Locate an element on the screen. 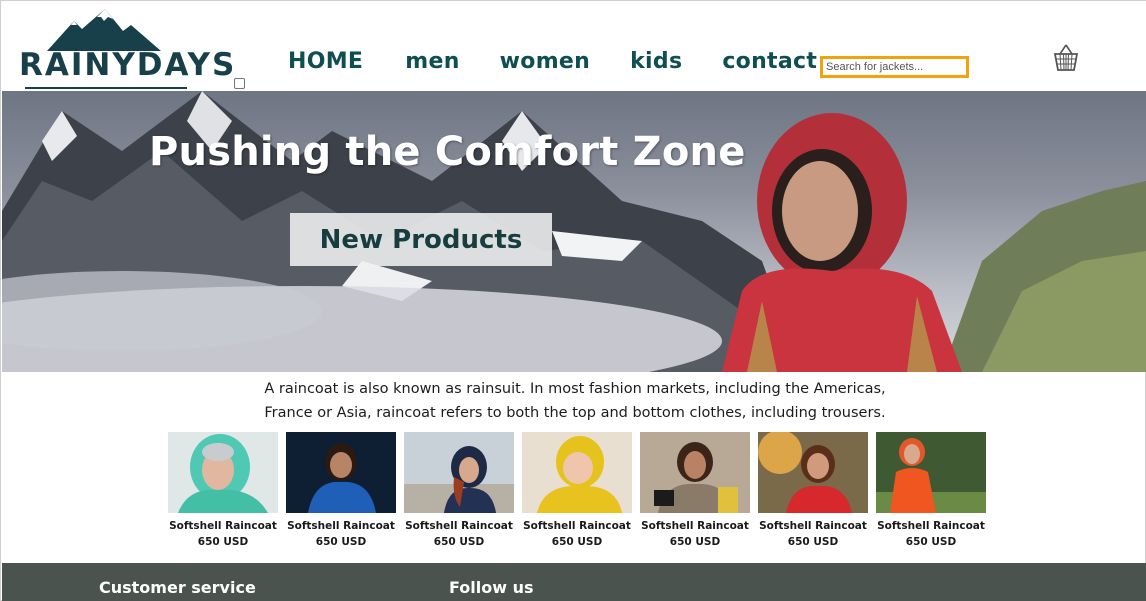 The width and height of the screenshot is (1146, 601). main-nav: HOME men women kids contact is located at coordinates (552, 65).